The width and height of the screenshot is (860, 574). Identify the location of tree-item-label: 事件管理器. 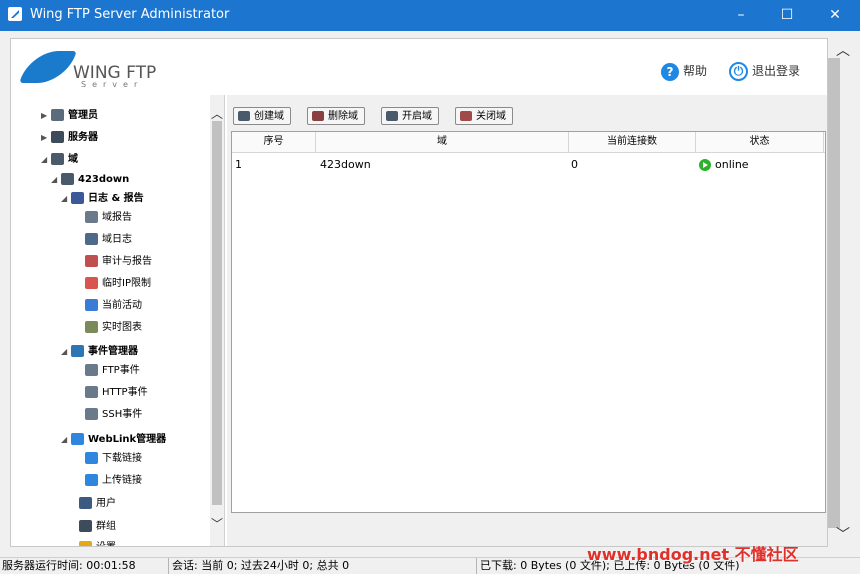
(113, 351).